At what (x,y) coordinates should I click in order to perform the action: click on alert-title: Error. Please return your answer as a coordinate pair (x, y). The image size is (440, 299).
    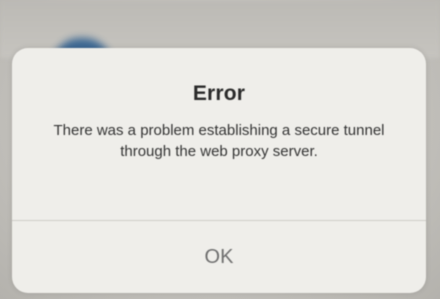
    Looking at the image, I should click on (219, 93).